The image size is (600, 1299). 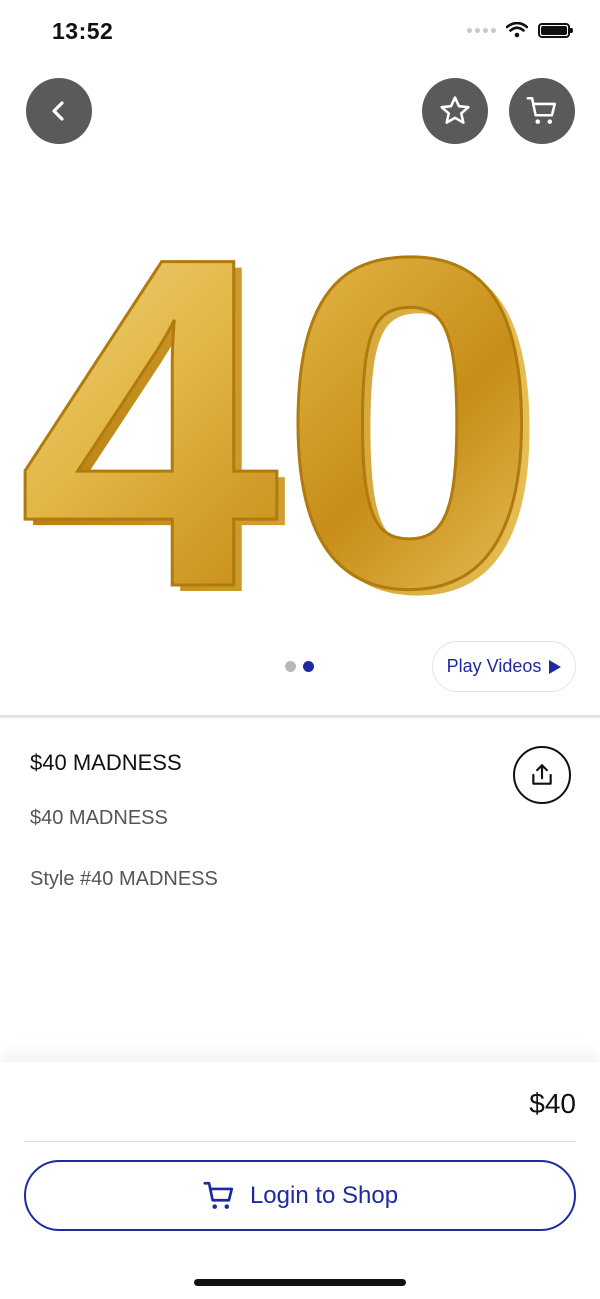 I want to click on battery-icon, so click(x=555, y=30).